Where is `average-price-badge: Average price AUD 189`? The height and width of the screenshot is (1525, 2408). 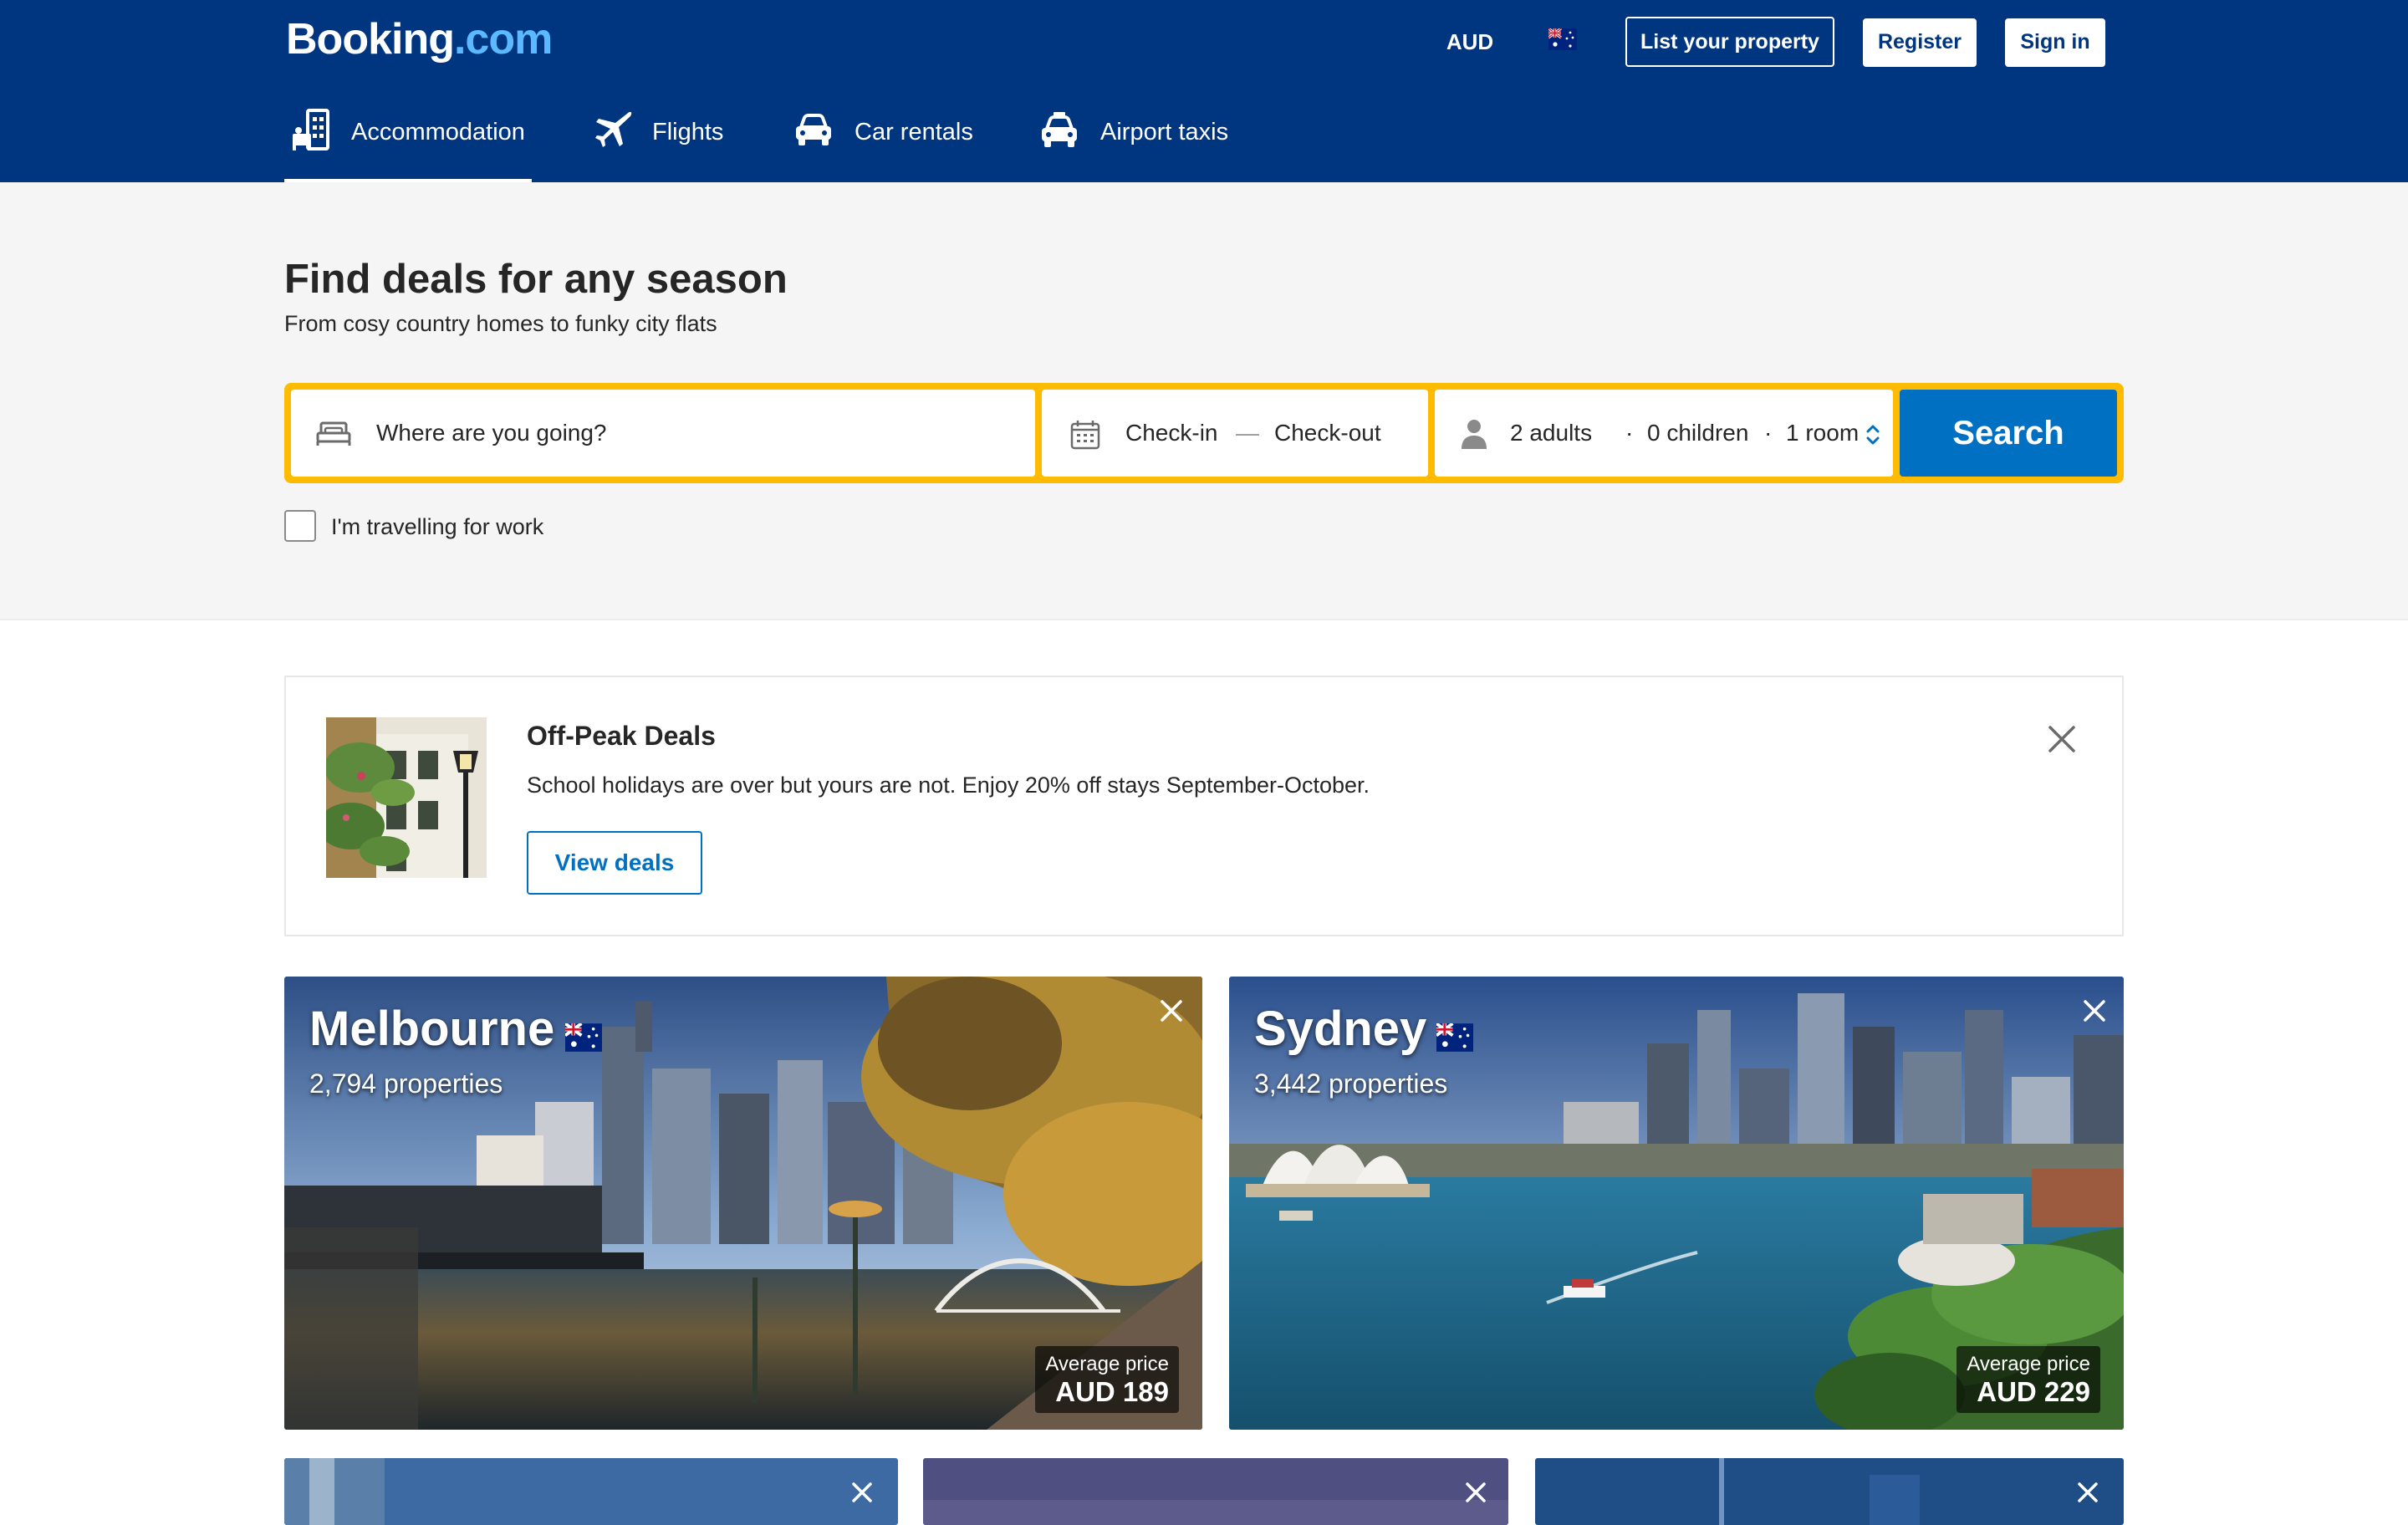 average-price-badge: Average price AUD 189 is located at coordinates (1107, 1379).